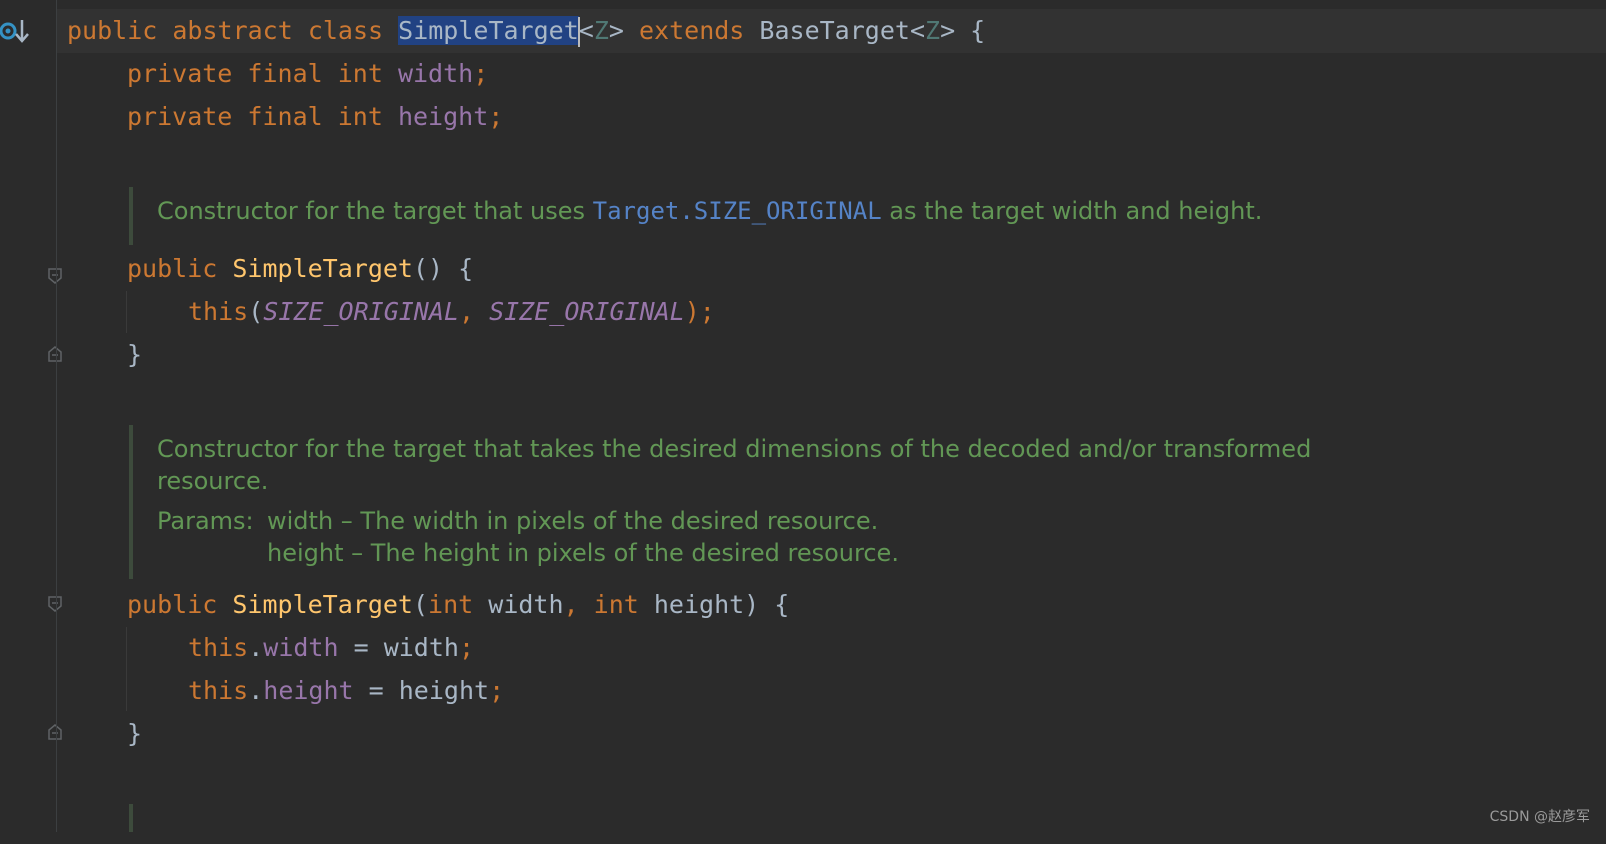 This screenshot has height=844, width=1606. I want to click on keyword: public abstract class, so click(233, 30).